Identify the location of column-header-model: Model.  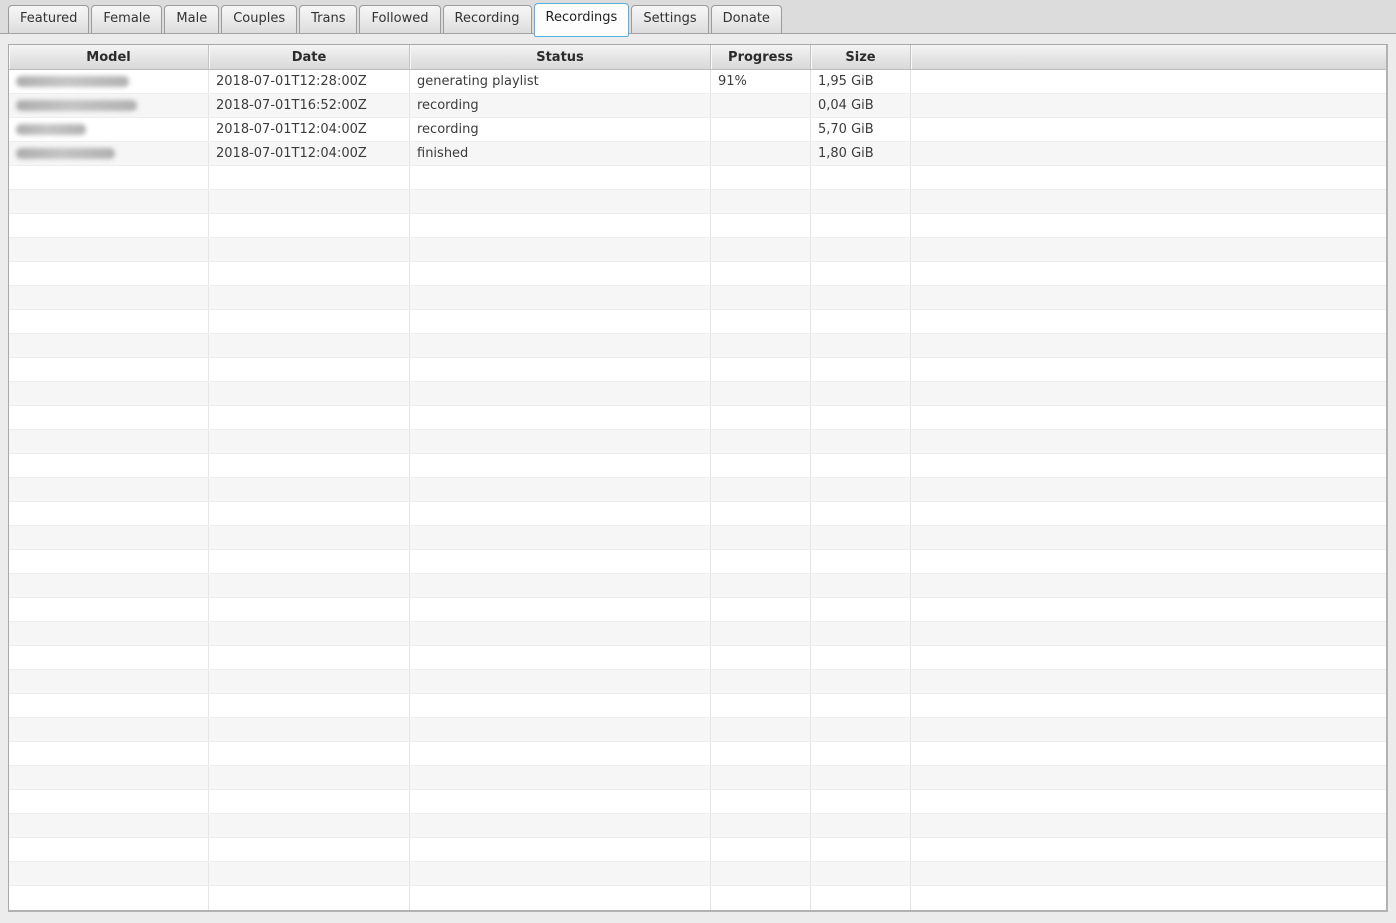
(109, 57).